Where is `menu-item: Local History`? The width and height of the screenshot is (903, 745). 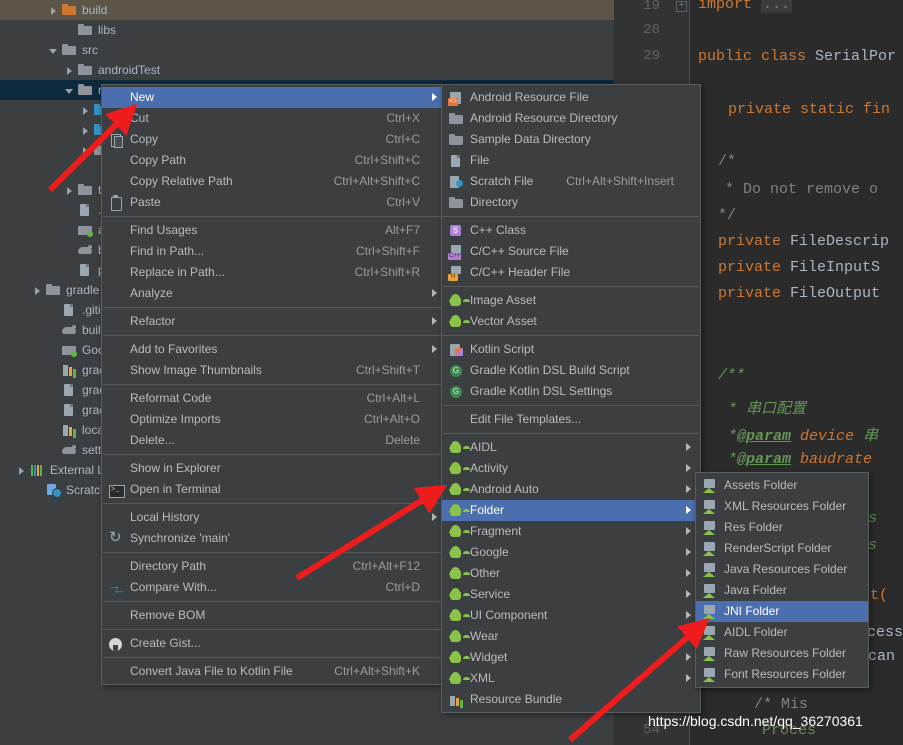
menu-item: Local History is located at coordinates (274, 517).